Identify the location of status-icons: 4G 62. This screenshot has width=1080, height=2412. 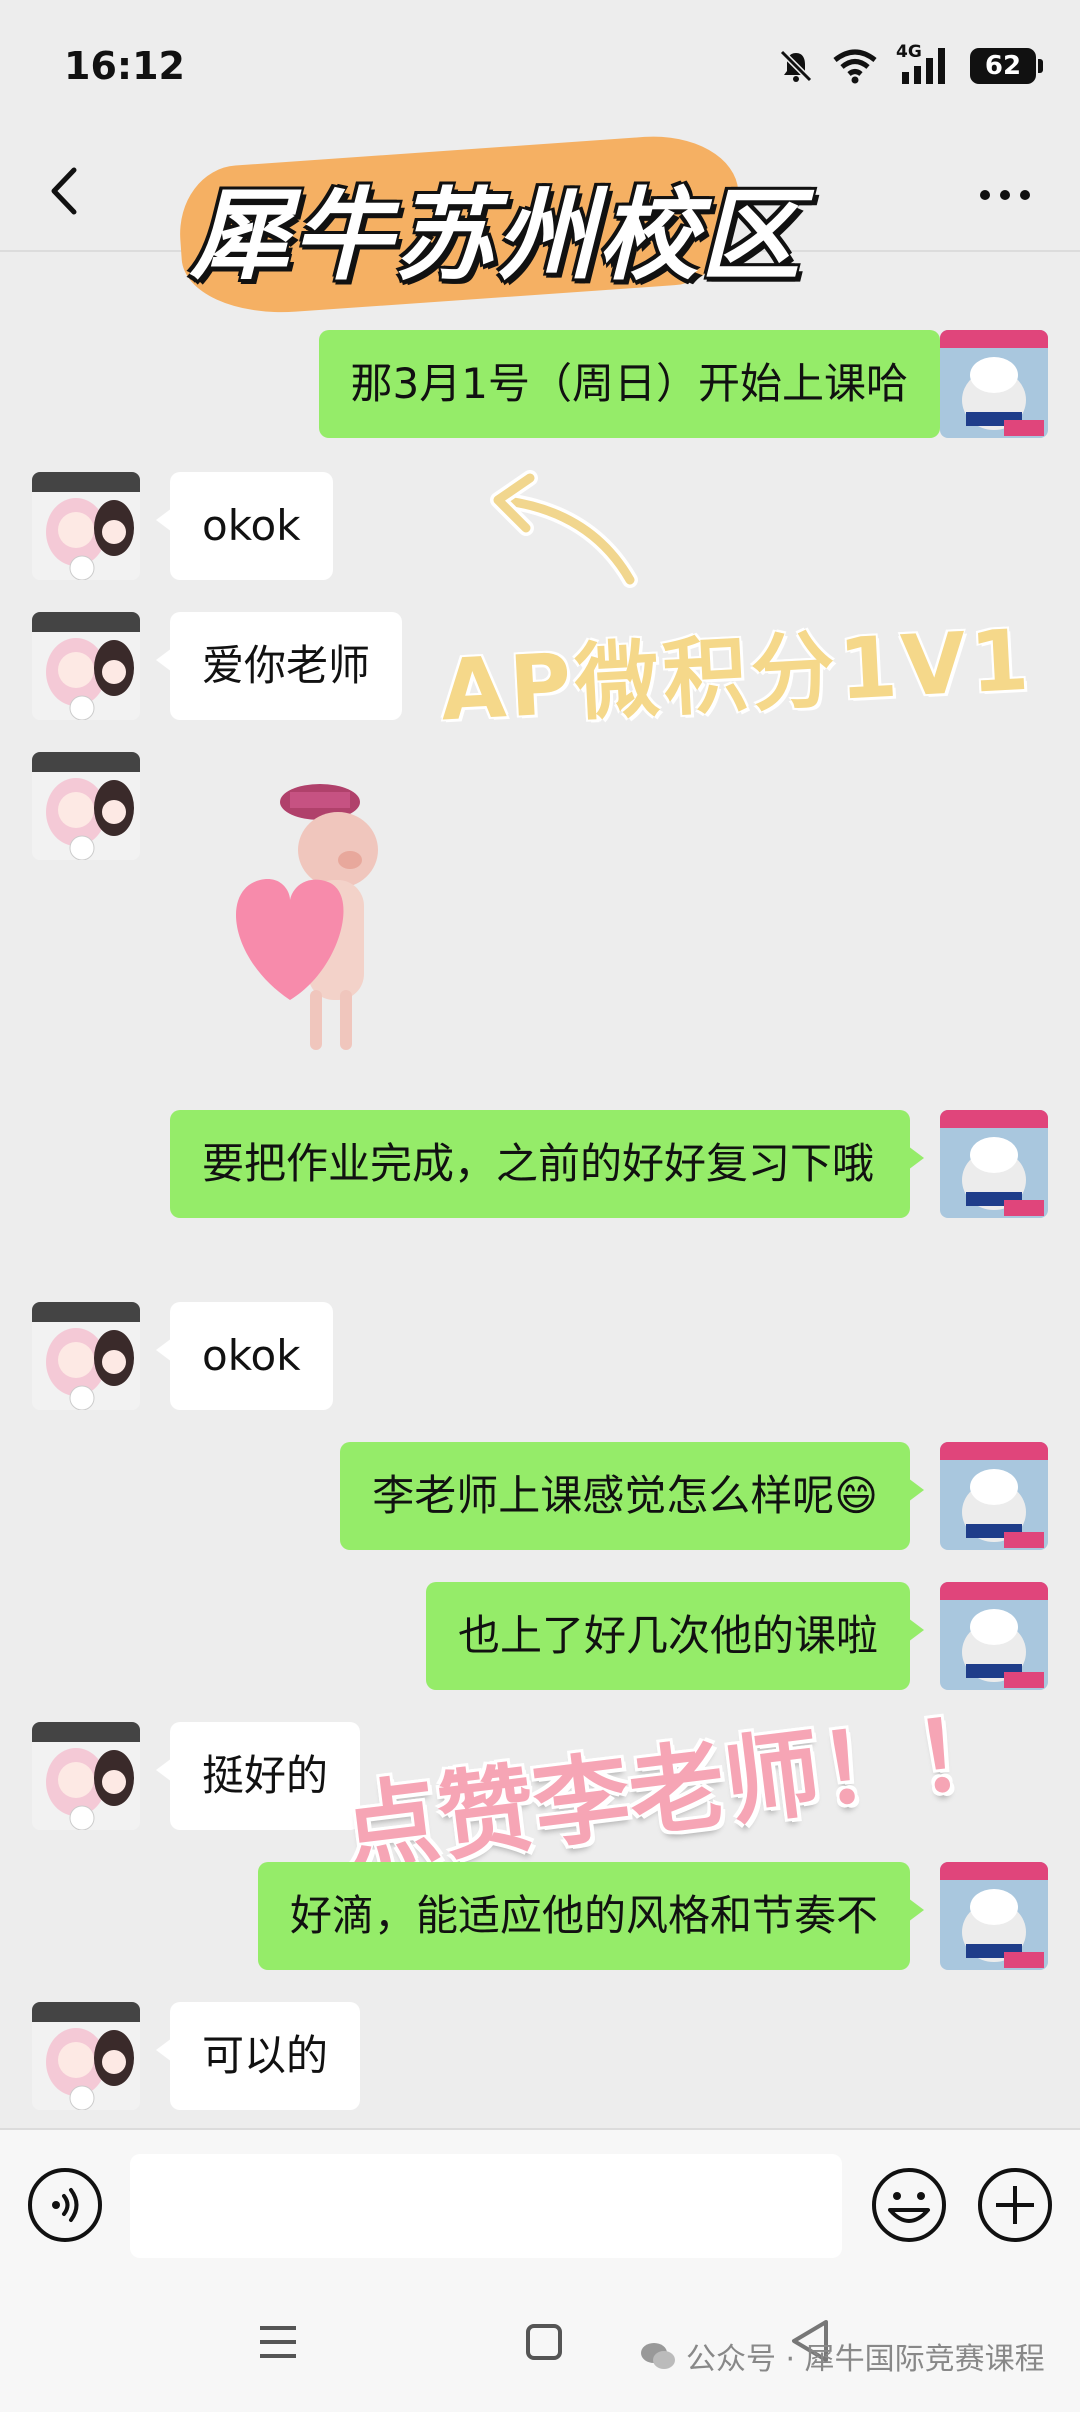
(910, 64).